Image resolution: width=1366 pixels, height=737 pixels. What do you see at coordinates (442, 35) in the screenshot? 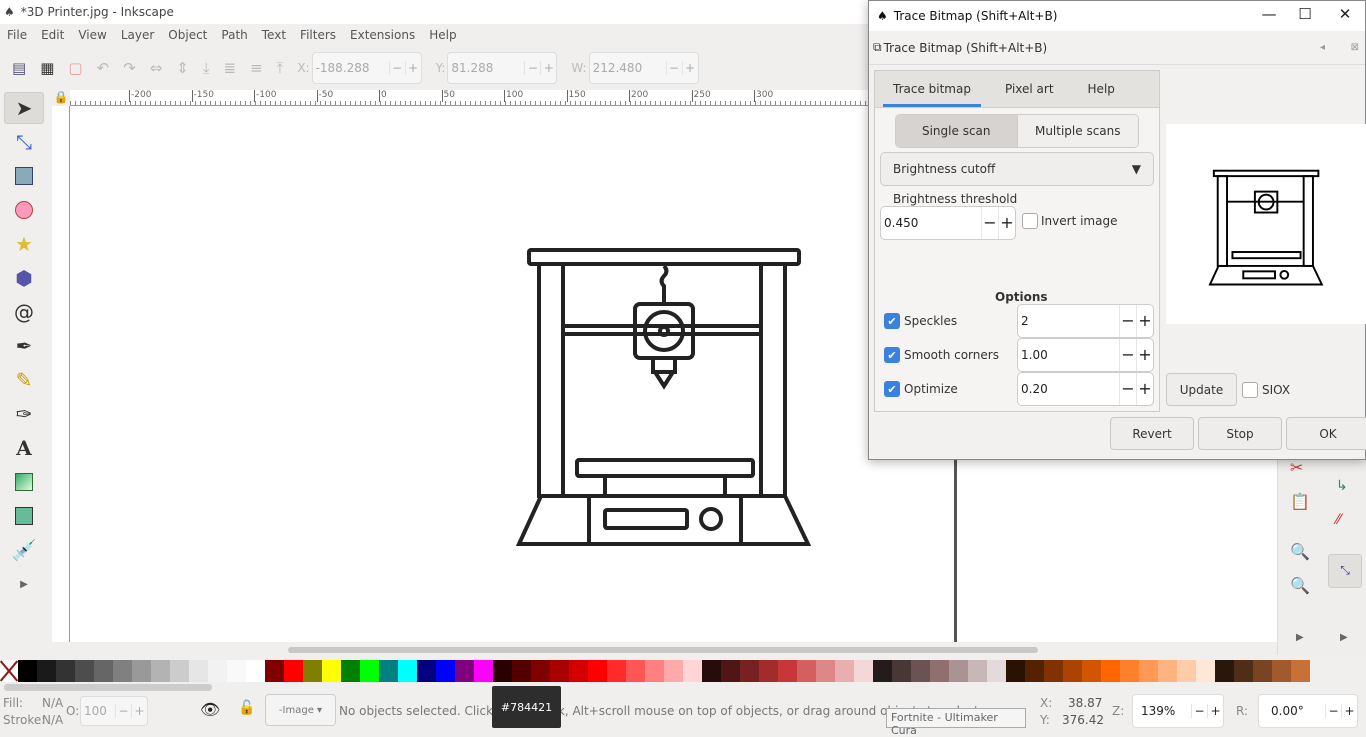
I see `menu-help: Help` at bounding box center [442, 35].